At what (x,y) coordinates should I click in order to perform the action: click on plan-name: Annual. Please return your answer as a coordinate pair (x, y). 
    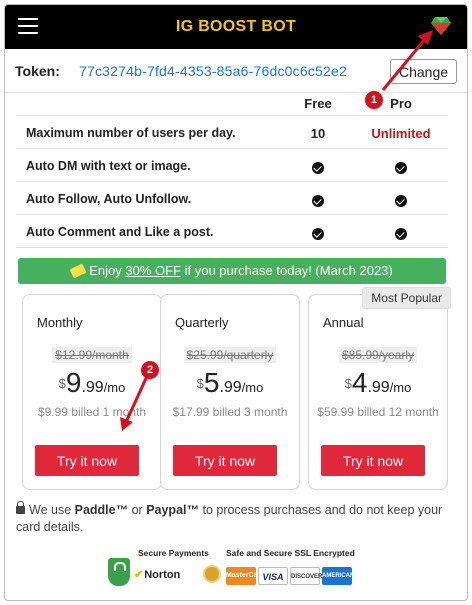
    Looking at the image, I should click on (343, 322).